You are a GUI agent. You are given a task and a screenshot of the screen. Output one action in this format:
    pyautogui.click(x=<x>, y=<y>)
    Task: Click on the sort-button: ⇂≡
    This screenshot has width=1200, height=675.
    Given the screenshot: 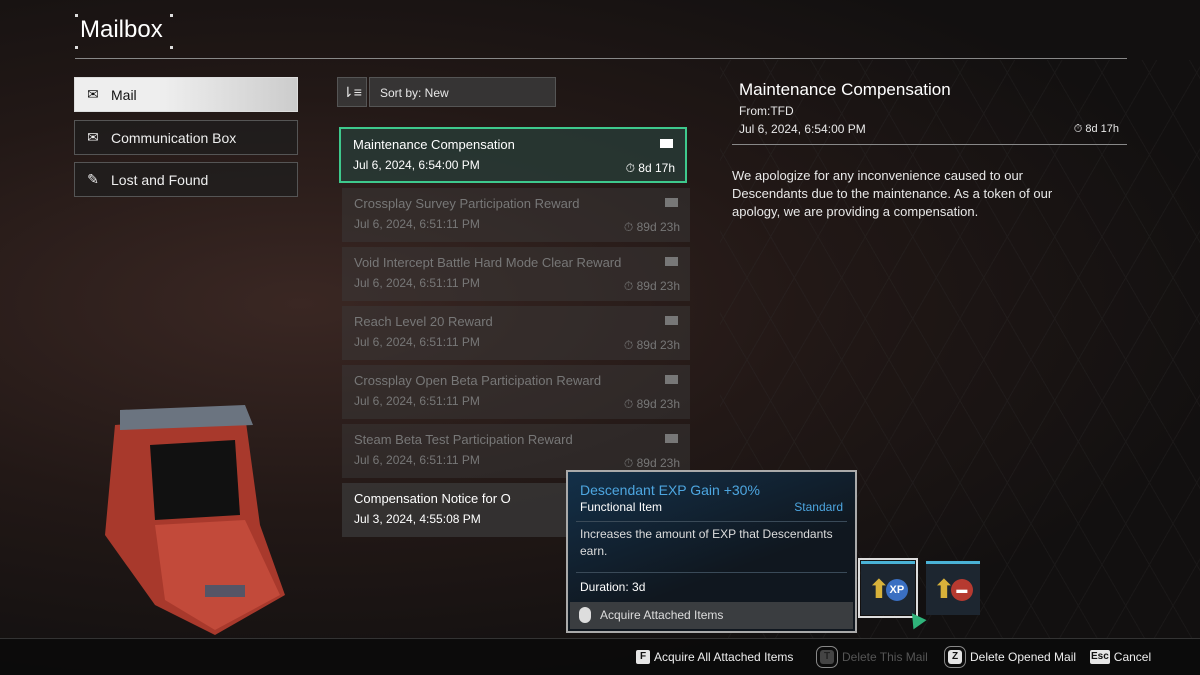 What is the action you would take?
    pyautogui.click(x=352, y=92)
    